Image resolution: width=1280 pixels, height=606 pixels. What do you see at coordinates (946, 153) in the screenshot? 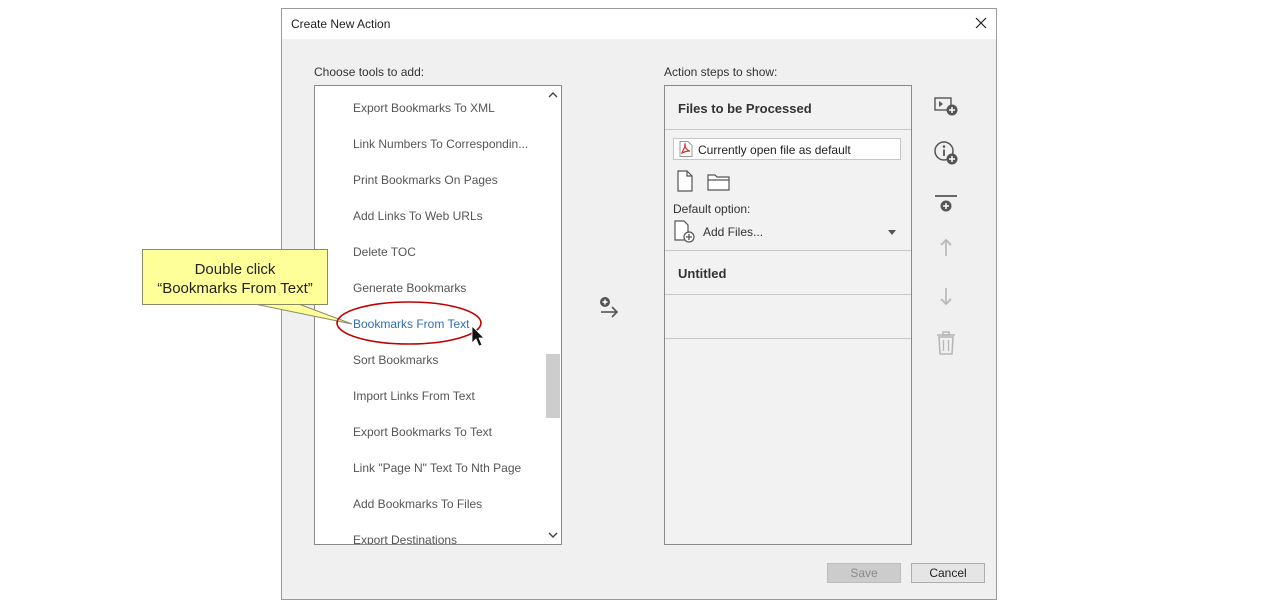
I see `add-info-icon` at bounding box center [946, 153].